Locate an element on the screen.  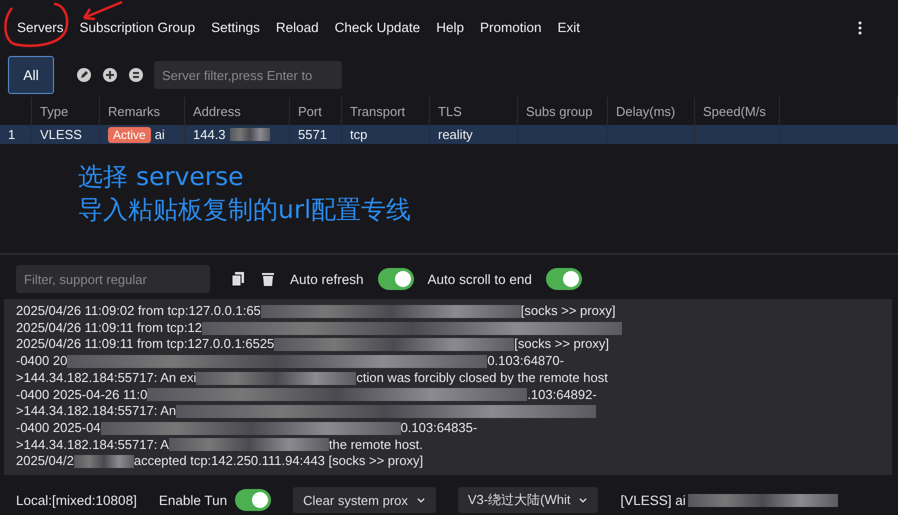
table-cell: Active ai is located at coordinates (142, 134).